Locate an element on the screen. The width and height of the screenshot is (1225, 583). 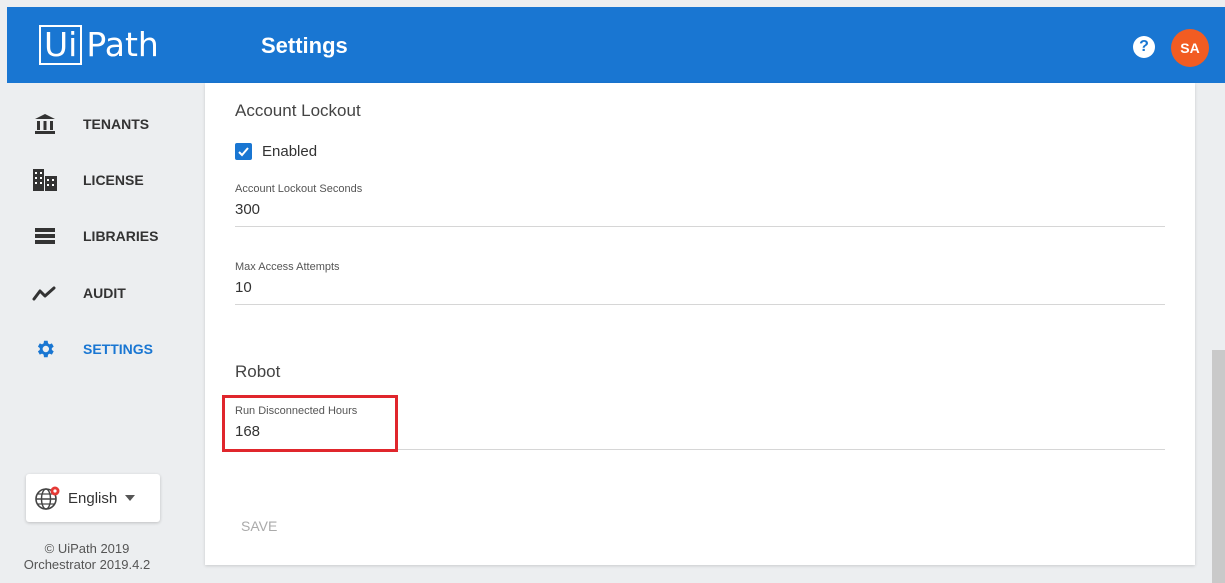
save-button: SAVE is located at coordinates (259, 526).